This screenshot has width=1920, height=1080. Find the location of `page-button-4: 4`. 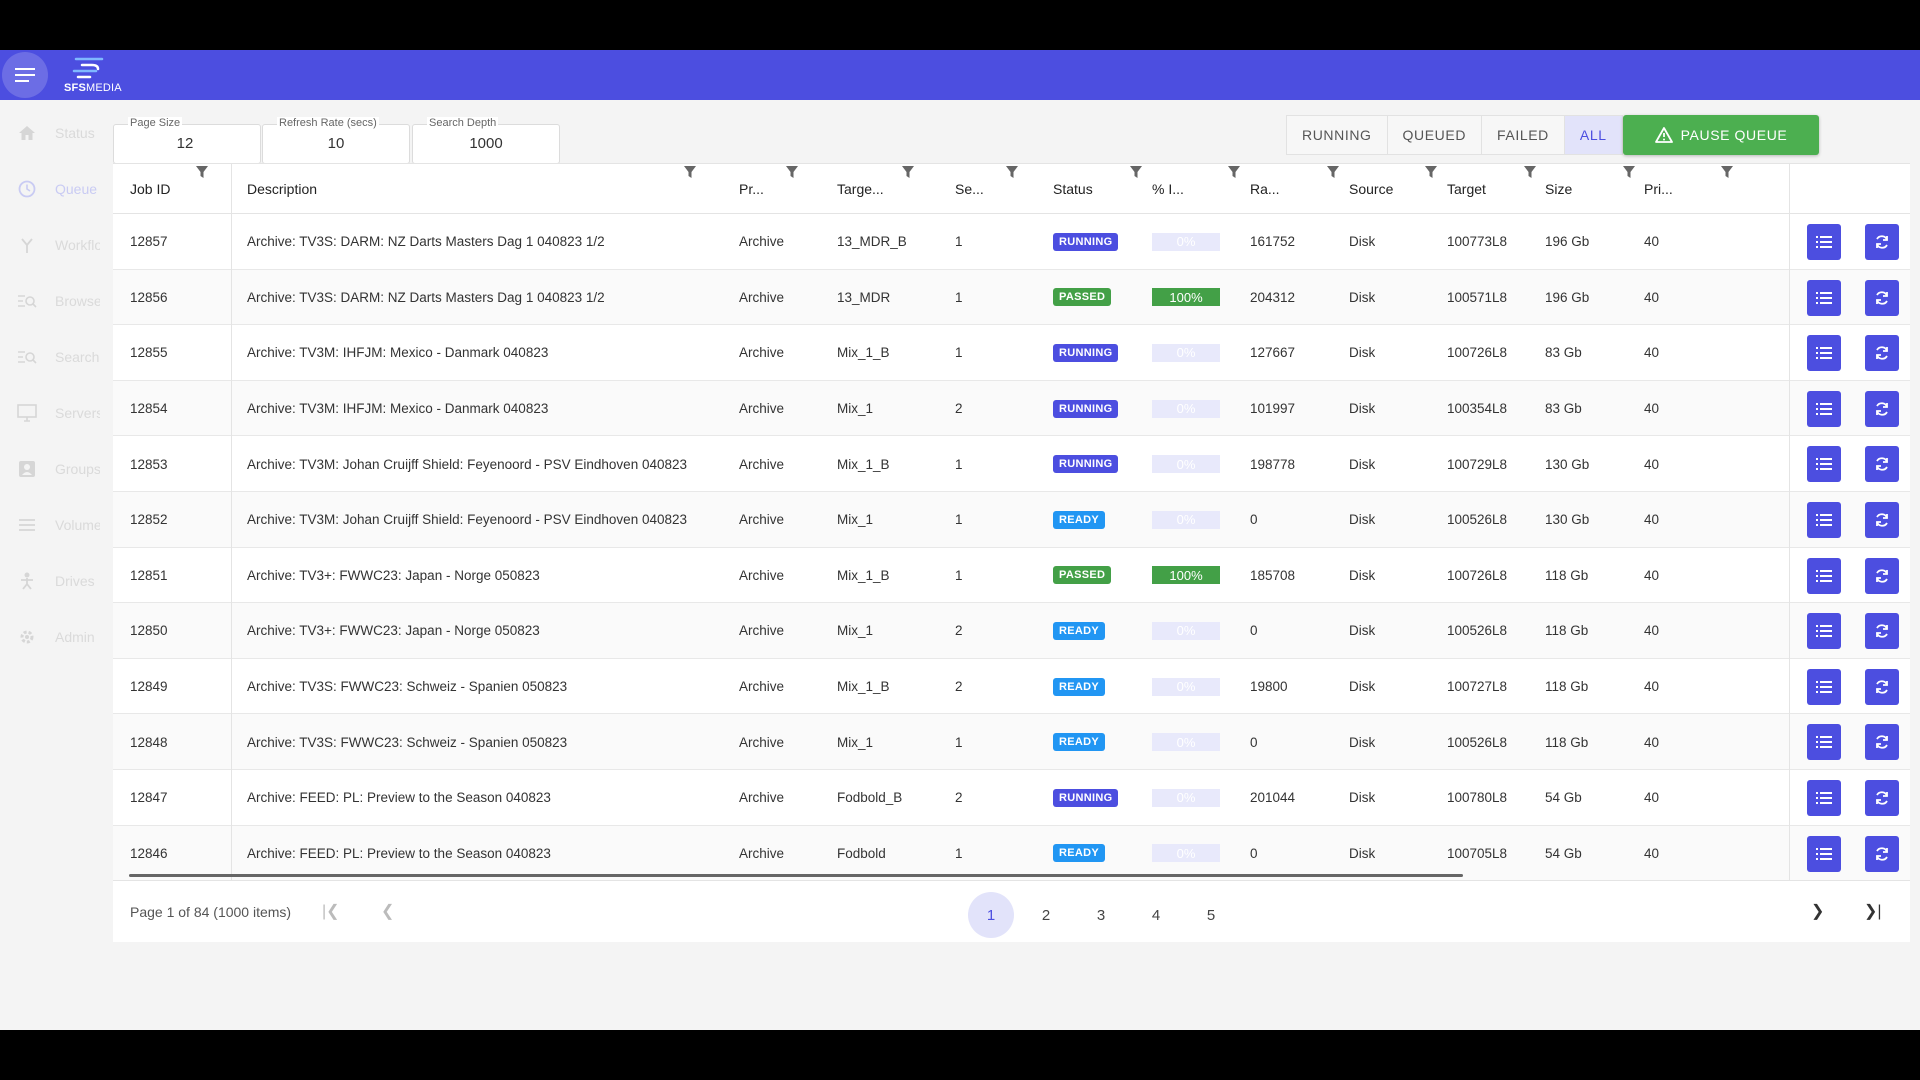

page-button-4: 4 is located at coordinates (1156, 915).